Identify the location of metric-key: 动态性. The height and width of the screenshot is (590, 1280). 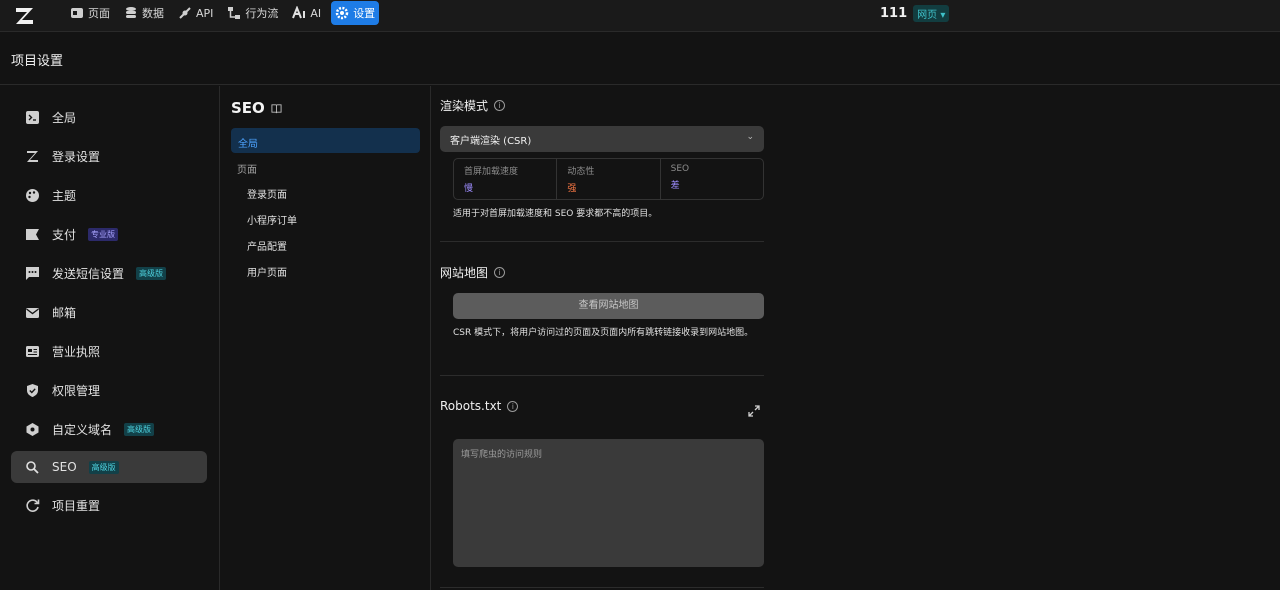
(581, 172).